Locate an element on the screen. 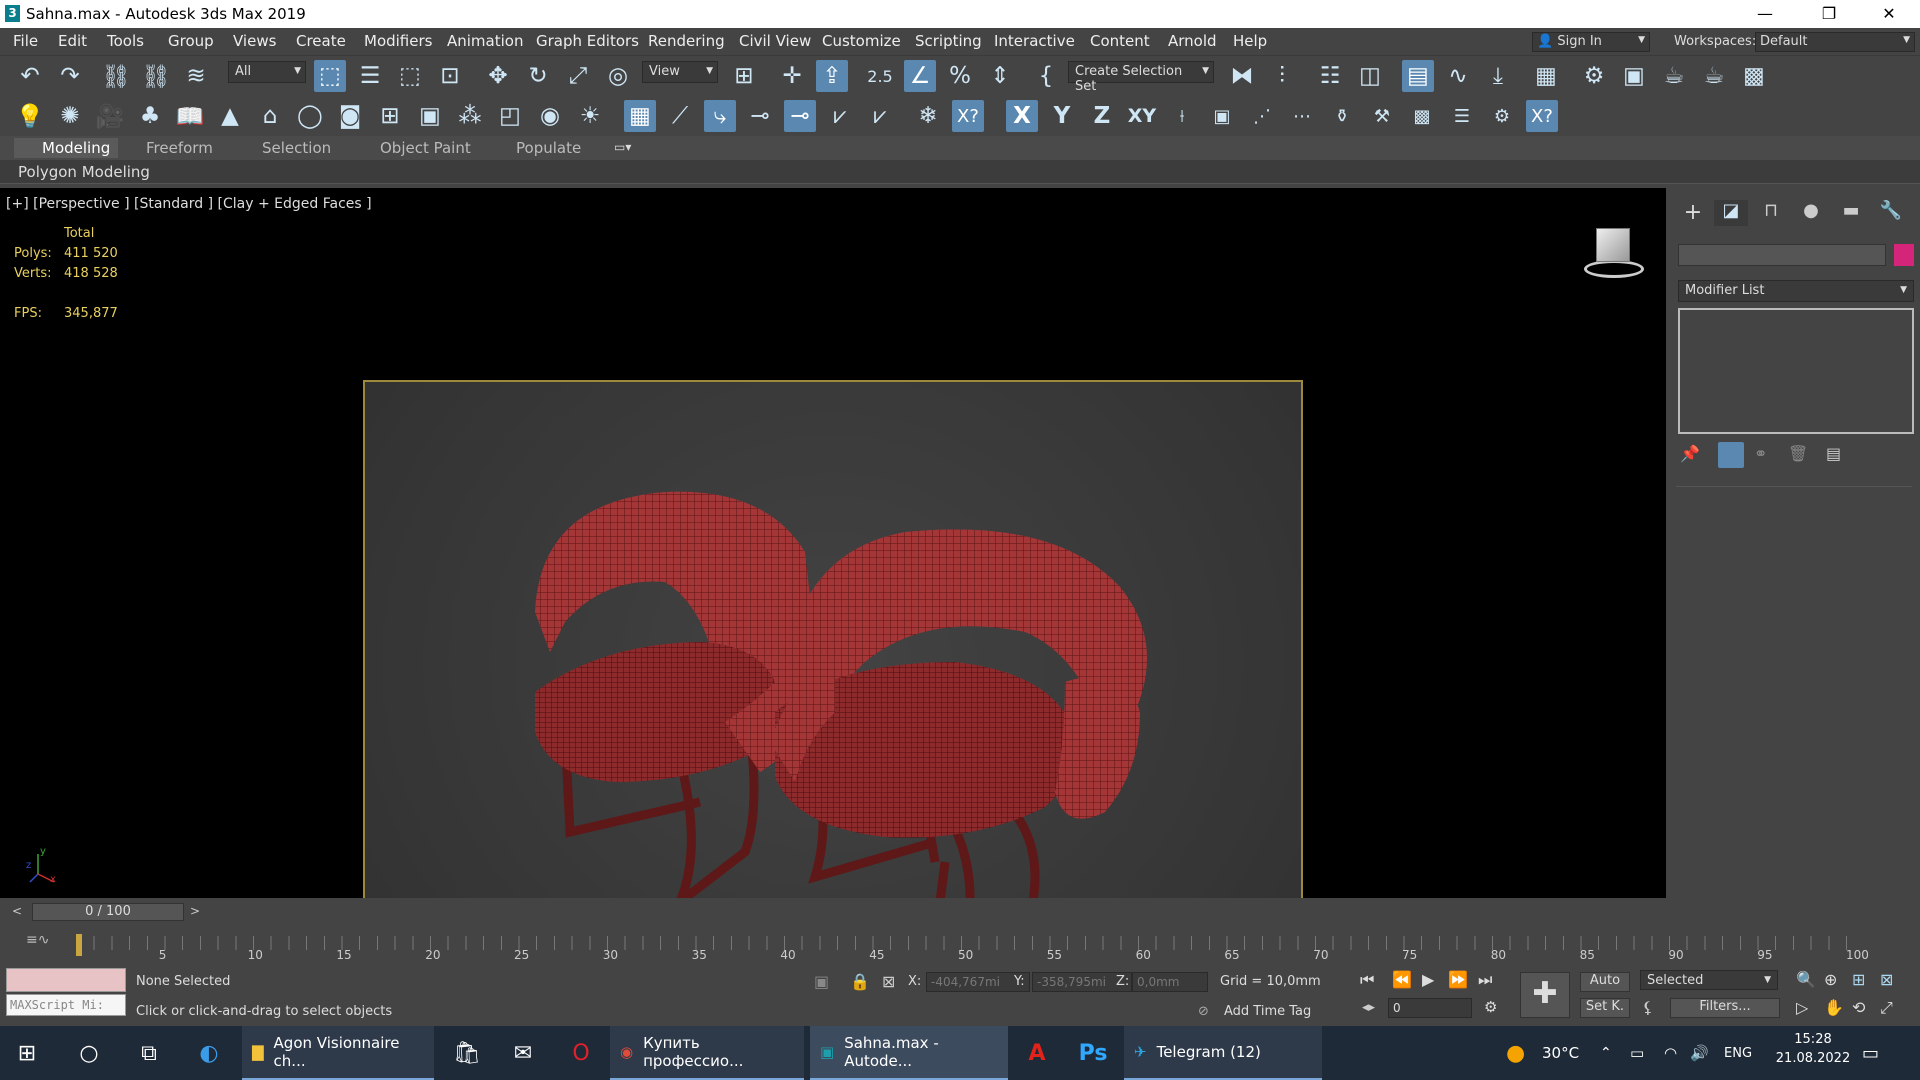 The image size is (1920, 1080). render-production-icon: ☕ is located at coordinates (1674, 76).